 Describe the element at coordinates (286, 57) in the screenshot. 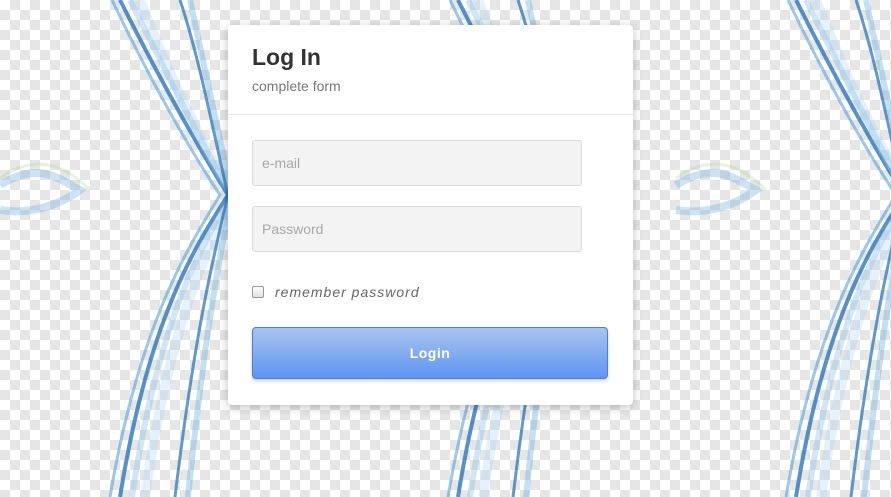

I see `page-title: Log In` at that location.